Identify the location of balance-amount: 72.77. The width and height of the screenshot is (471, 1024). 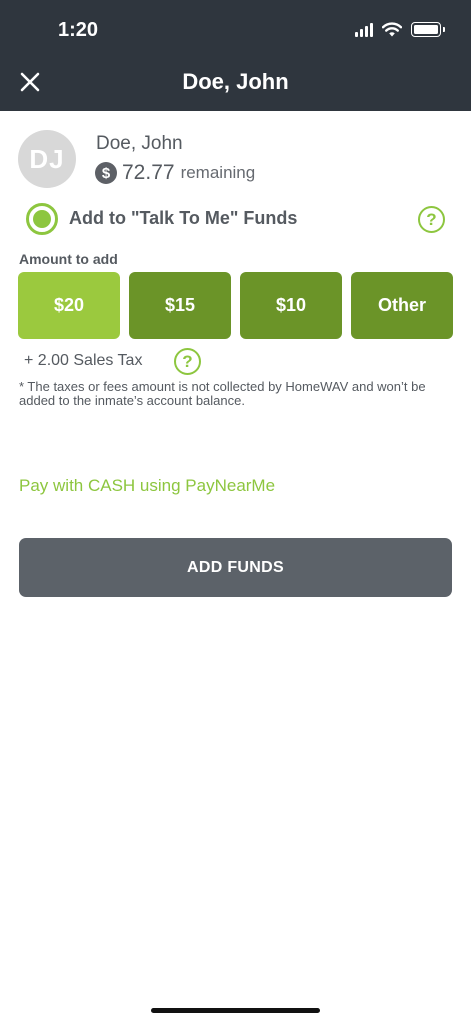
(148, 172).